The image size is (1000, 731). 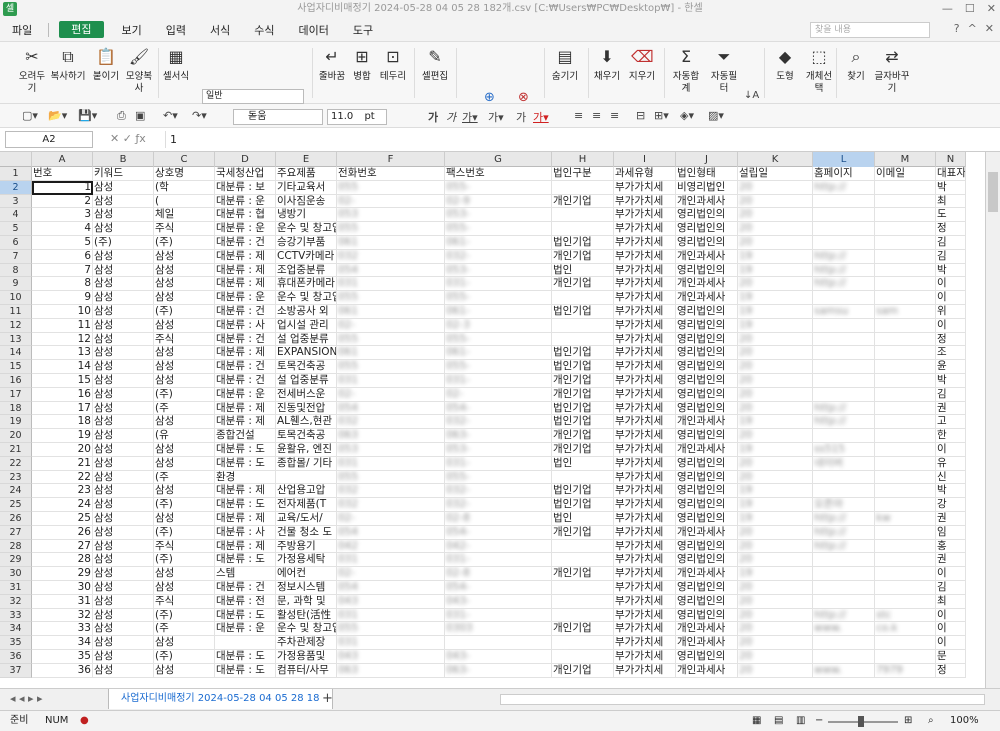 I want to click on header-cell: 팩스번호, so click(x=498, y=174).